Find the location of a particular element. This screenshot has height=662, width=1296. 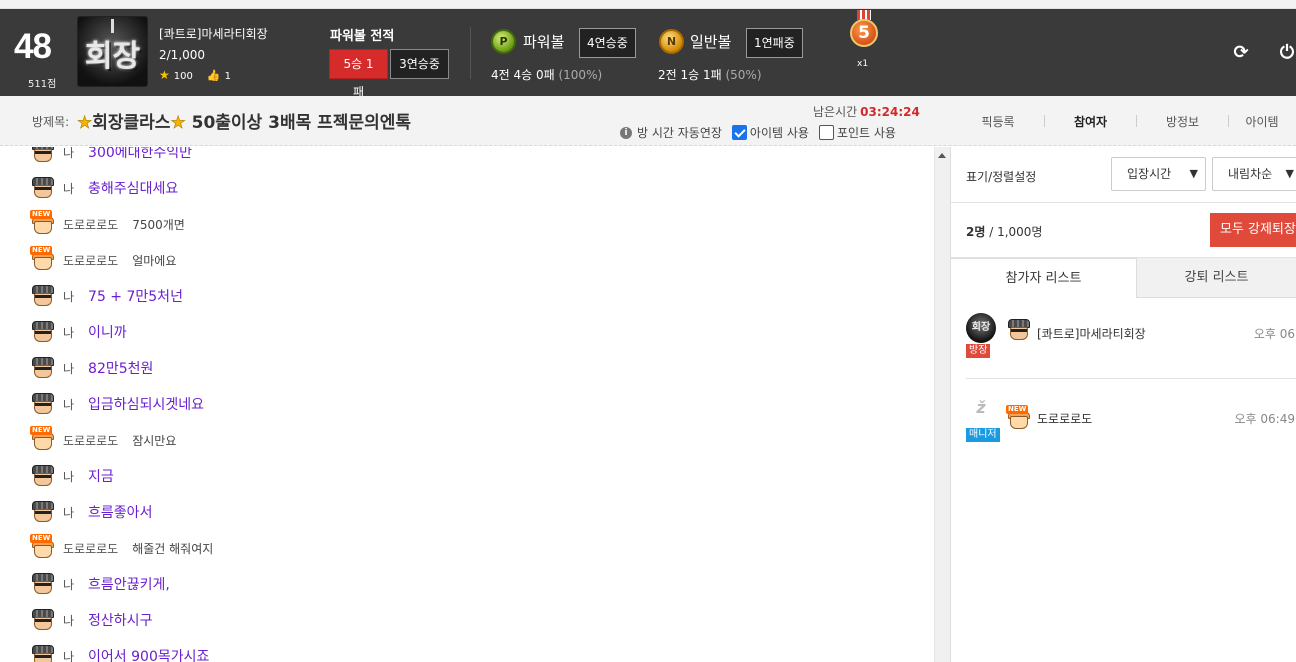

member-avatar is located at coordinates (1022, 330).